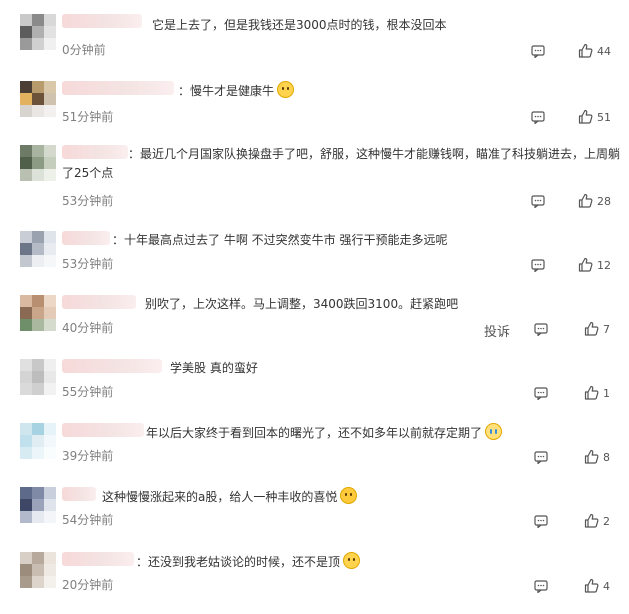 This screenshot has width=629, height=614. Describe the element at coordinates (88, 201) in the screenshot. I see `comment-time: 53分钟前` at that location.